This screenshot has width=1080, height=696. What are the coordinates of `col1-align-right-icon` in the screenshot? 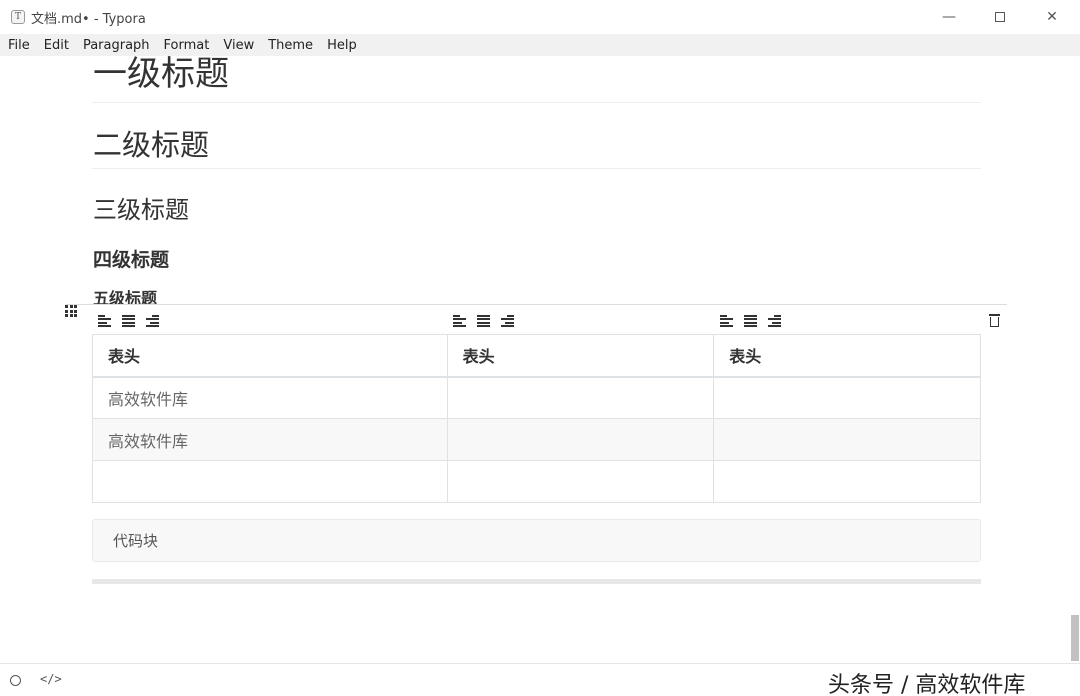 It's located at (152, 321).